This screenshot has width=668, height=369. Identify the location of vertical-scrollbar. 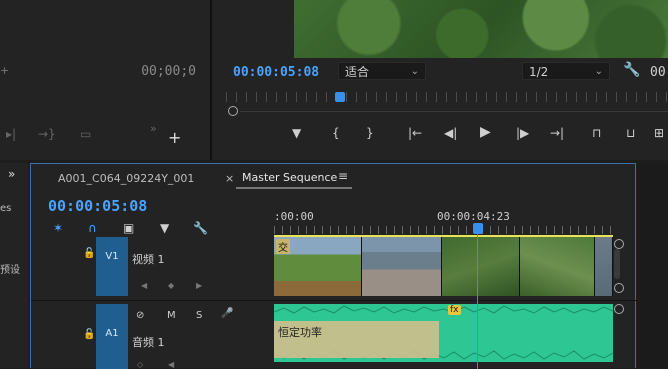
(617, 264).